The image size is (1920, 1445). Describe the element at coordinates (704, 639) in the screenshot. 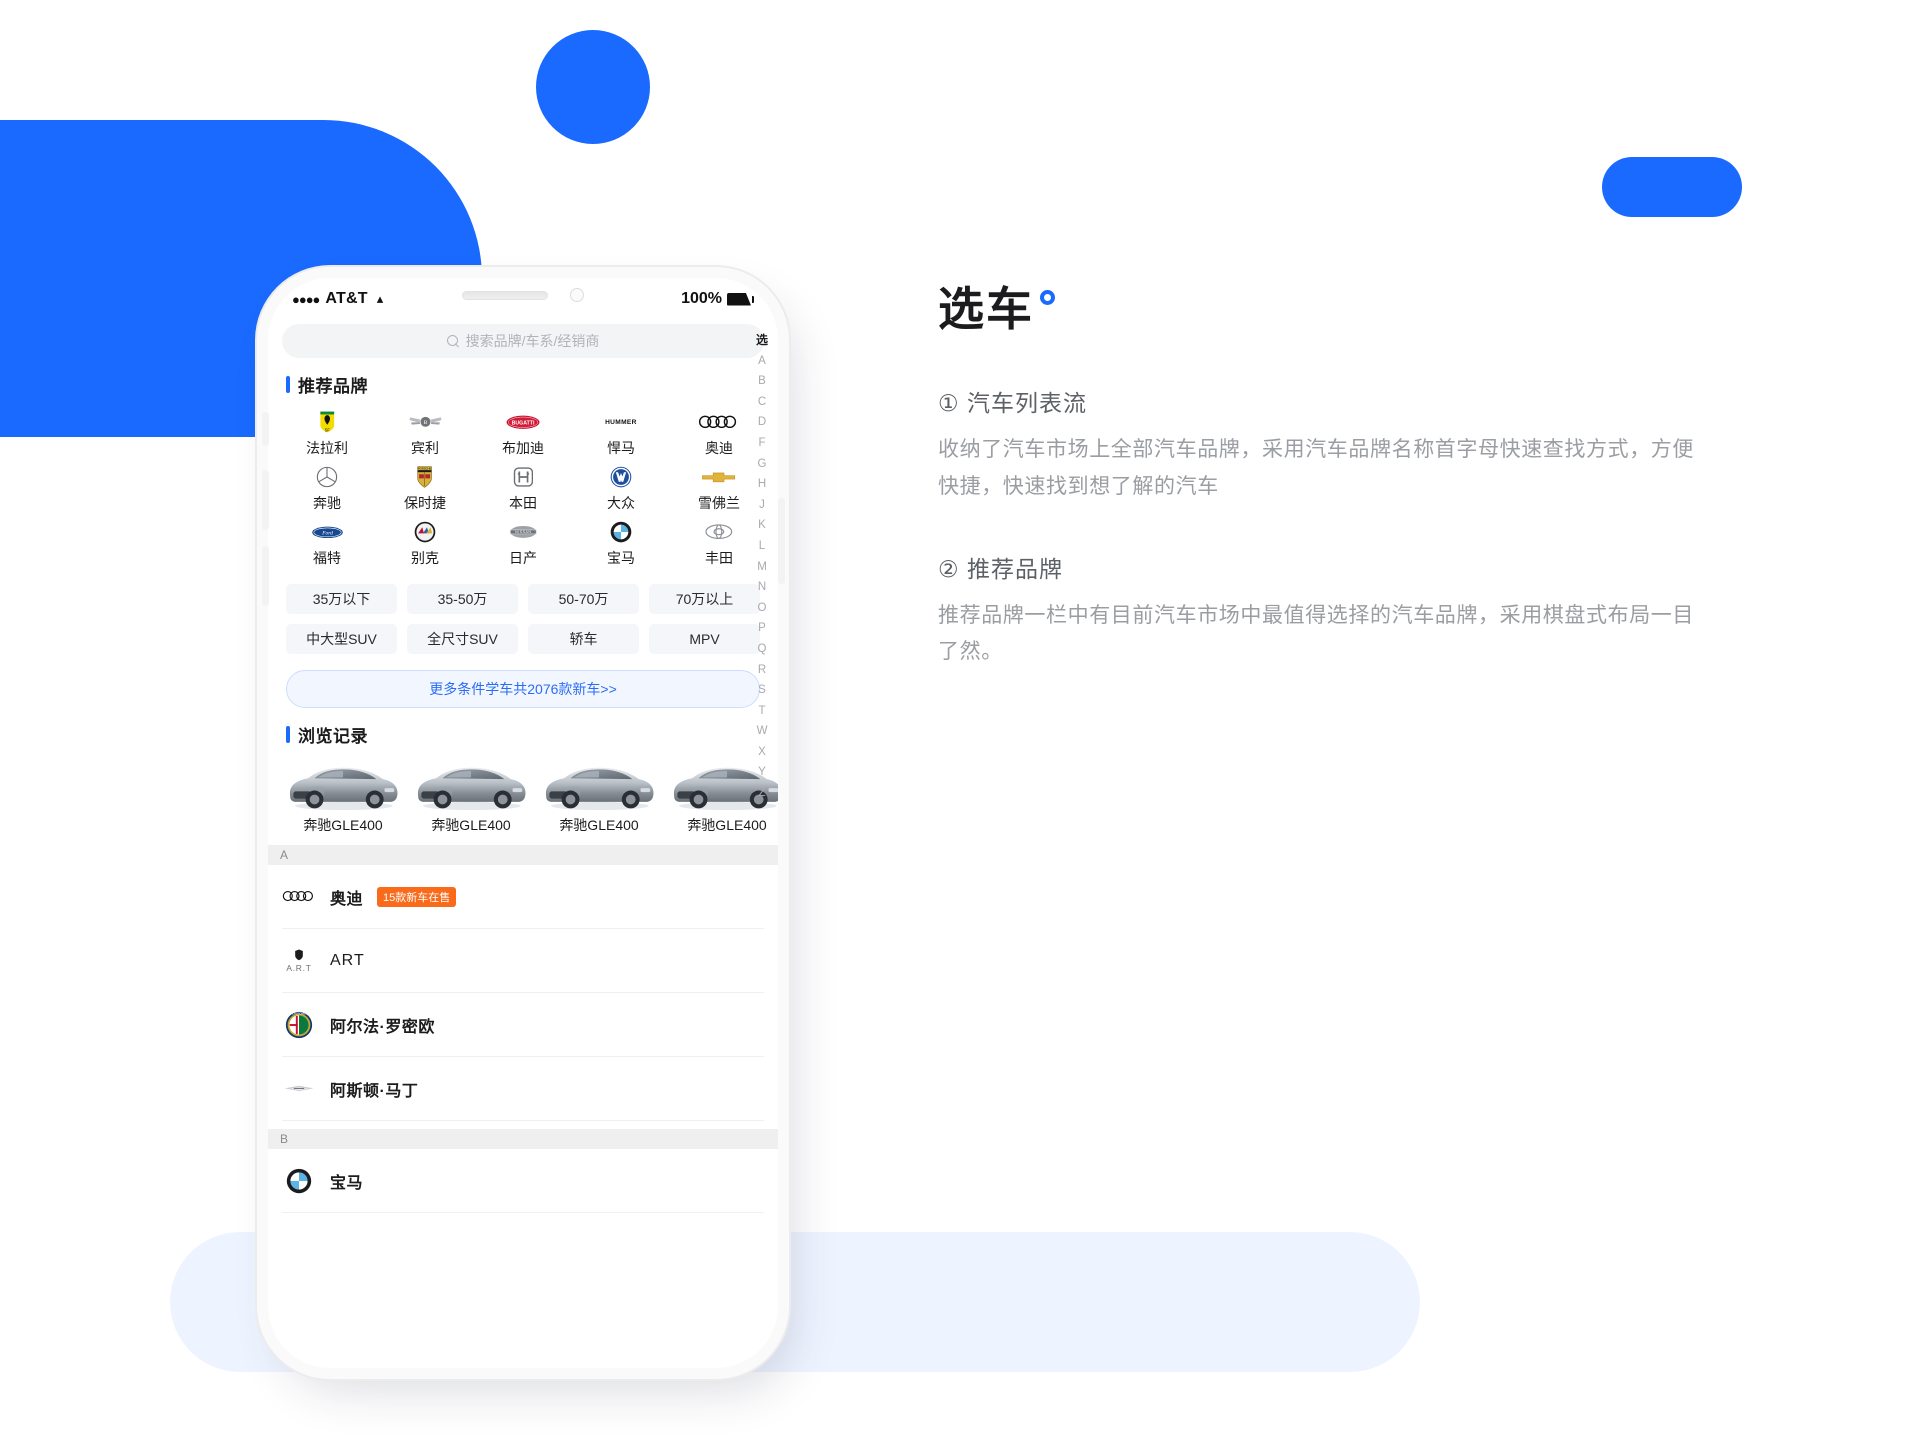

I see `filter-chip-8: MPV` at that location.